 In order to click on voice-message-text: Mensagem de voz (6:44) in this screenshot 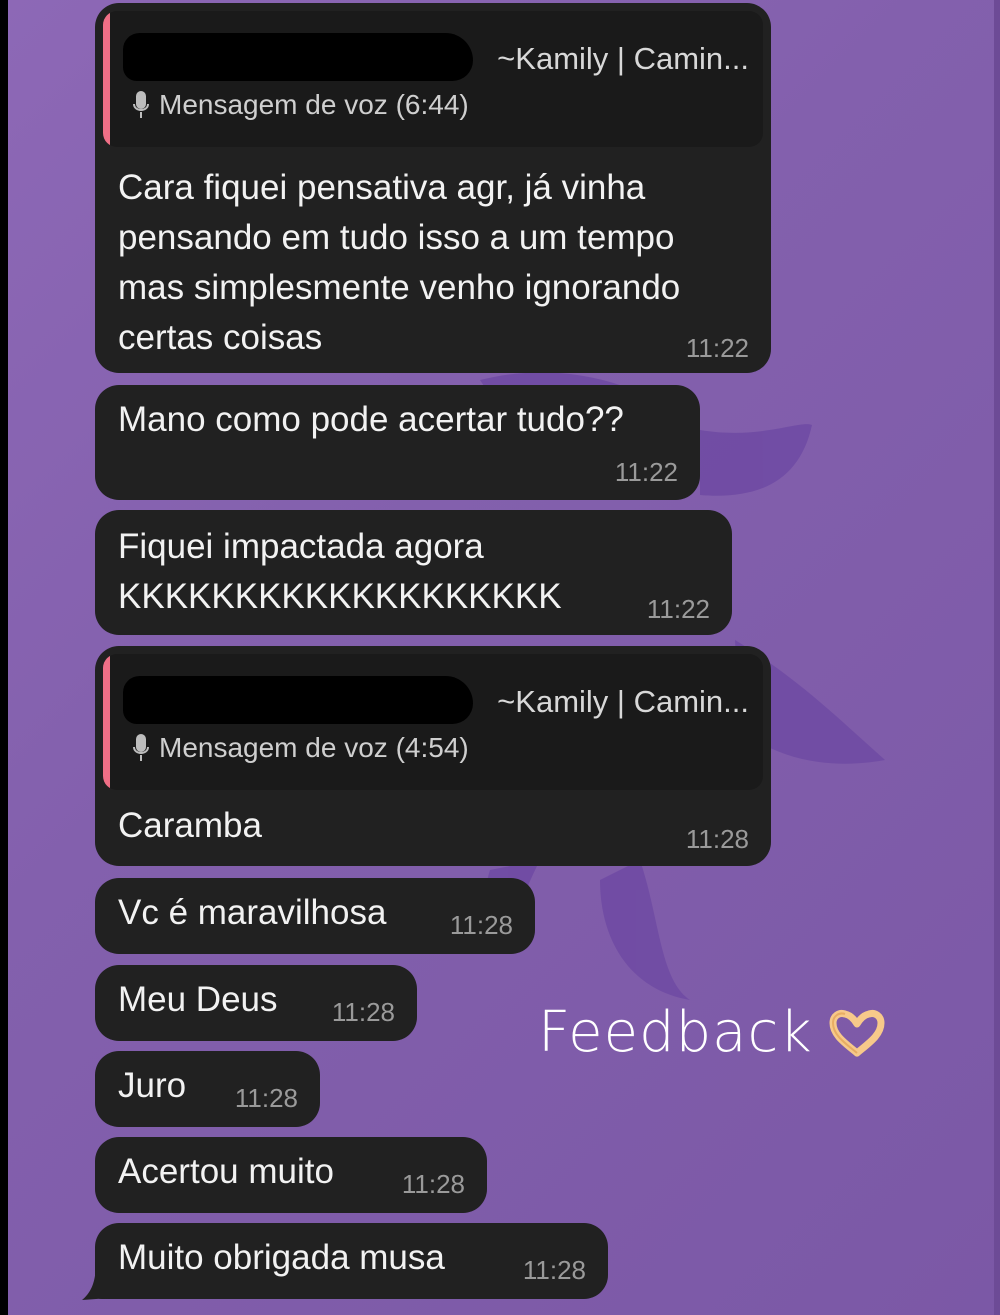, I will do `click(314, 104)`.